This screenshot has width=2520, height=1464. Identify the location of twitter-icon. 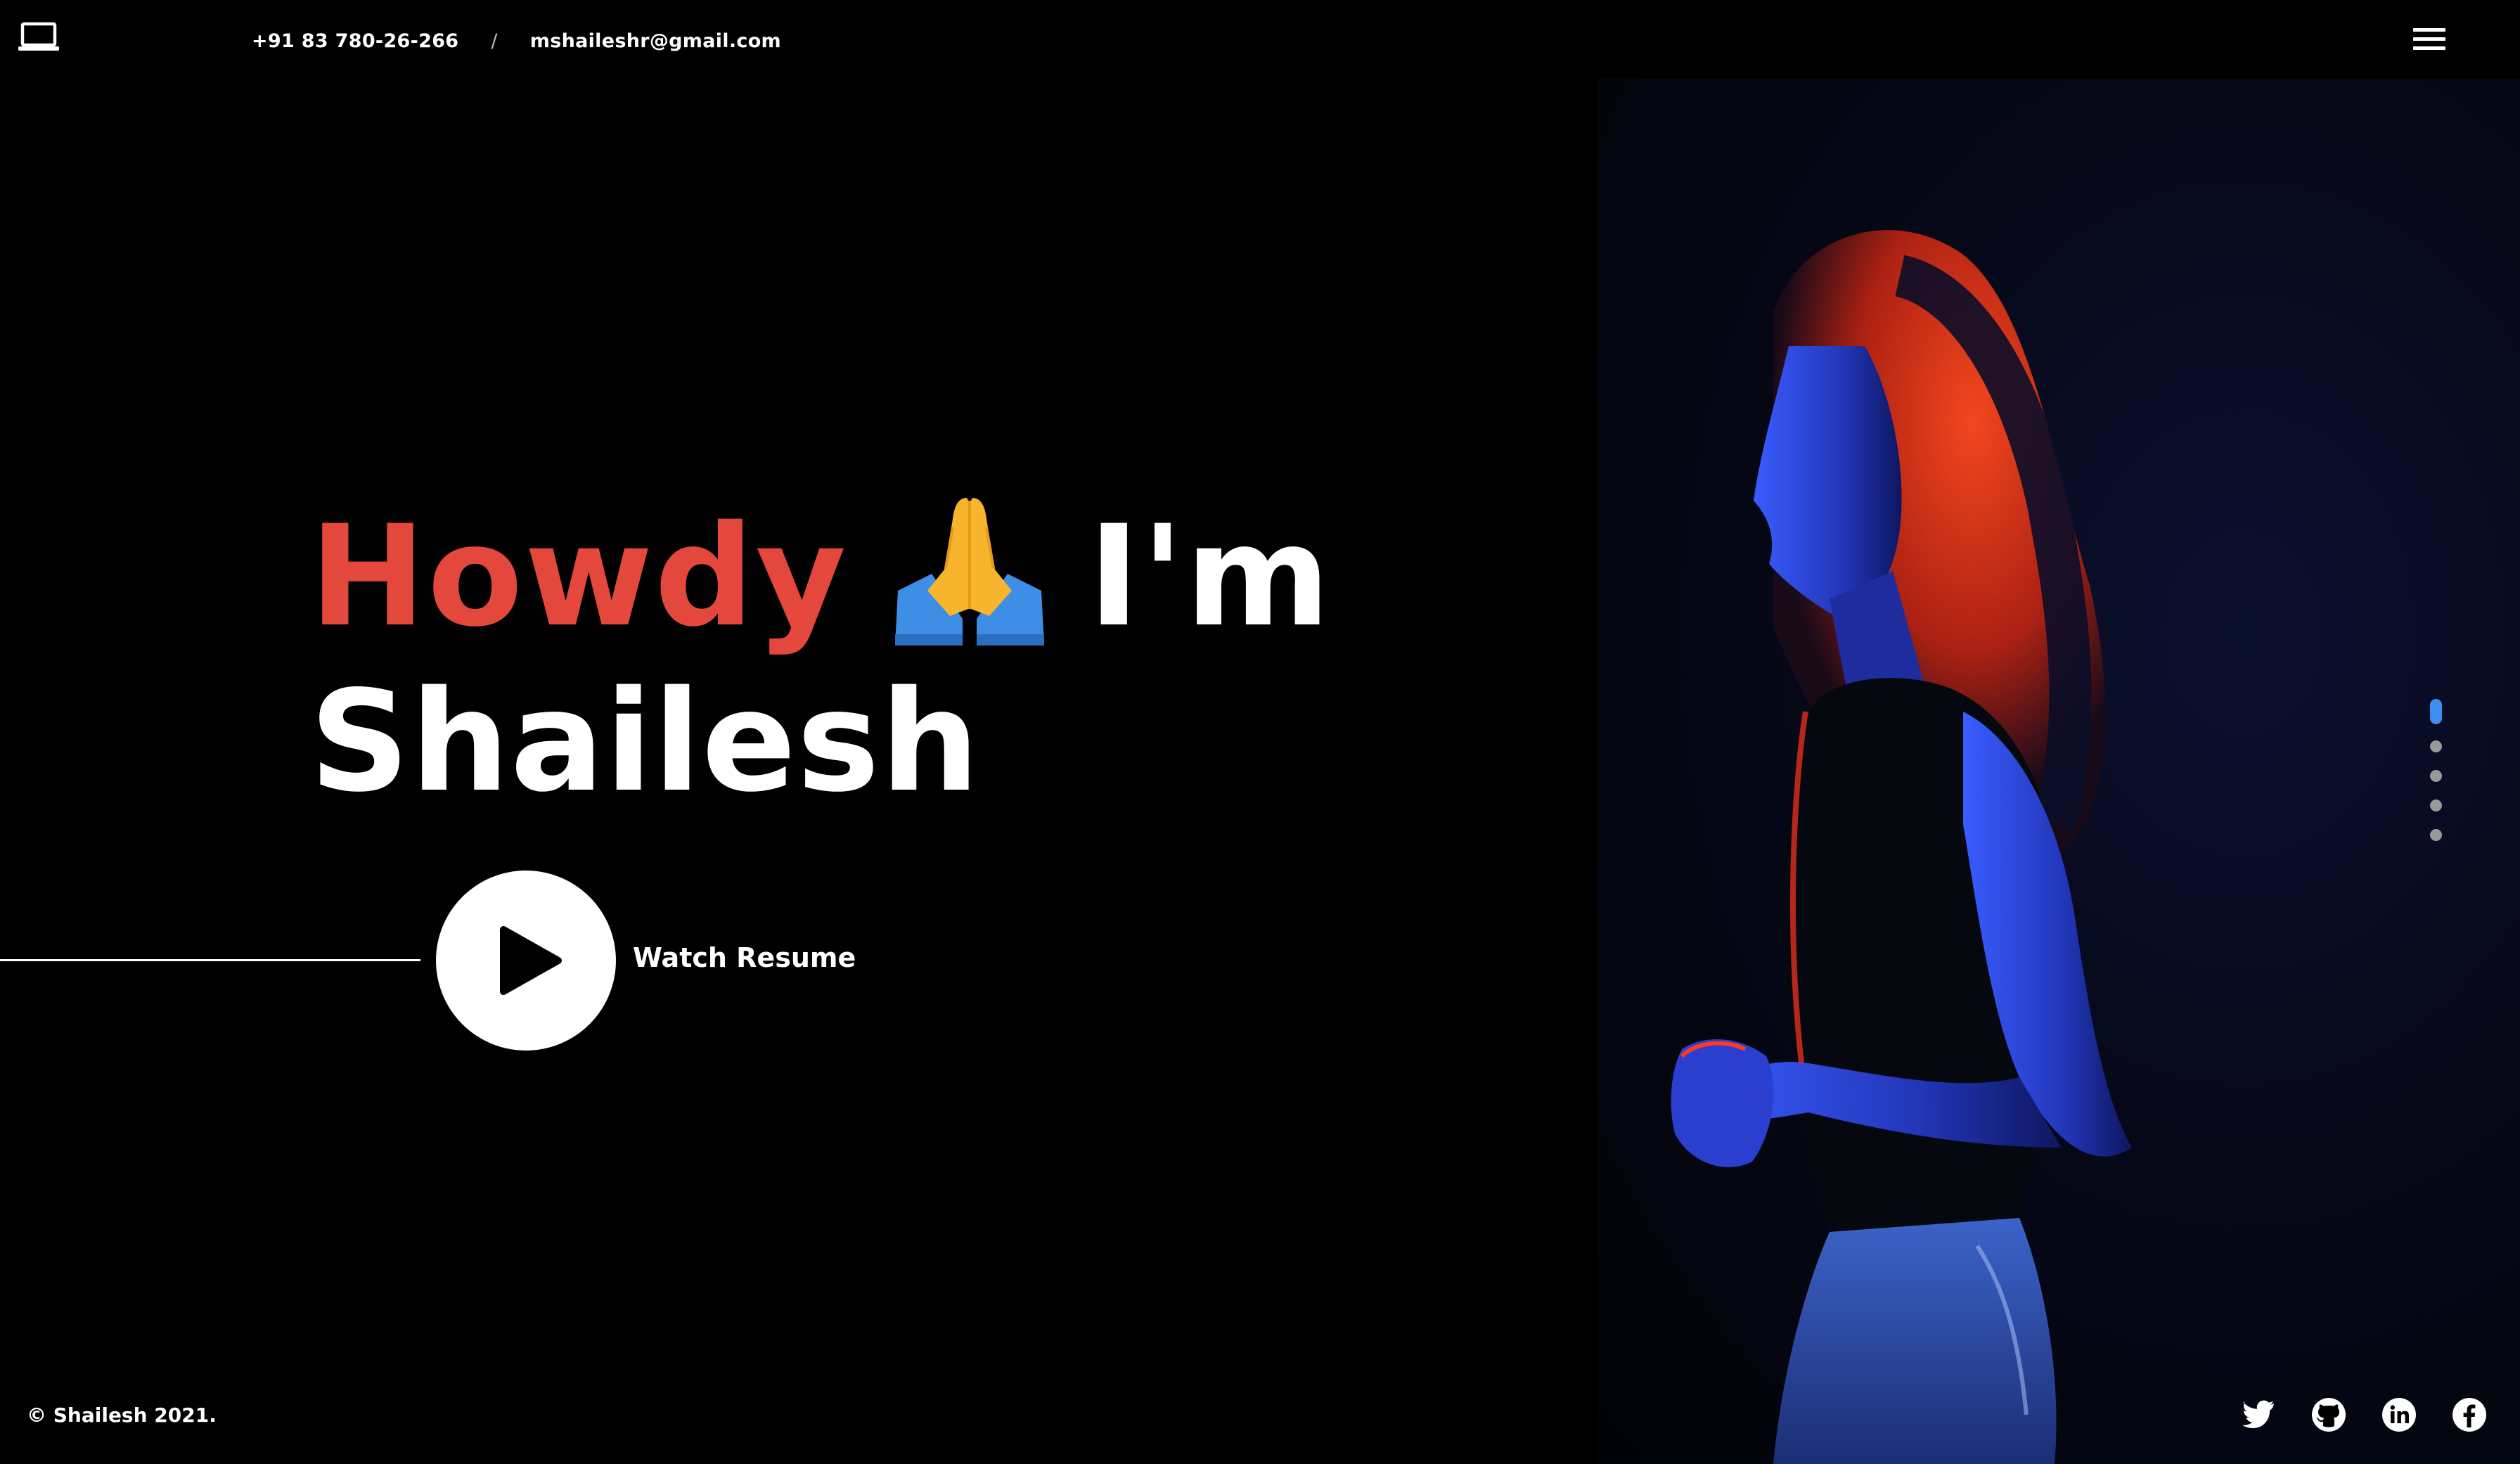
(2258, 1414).